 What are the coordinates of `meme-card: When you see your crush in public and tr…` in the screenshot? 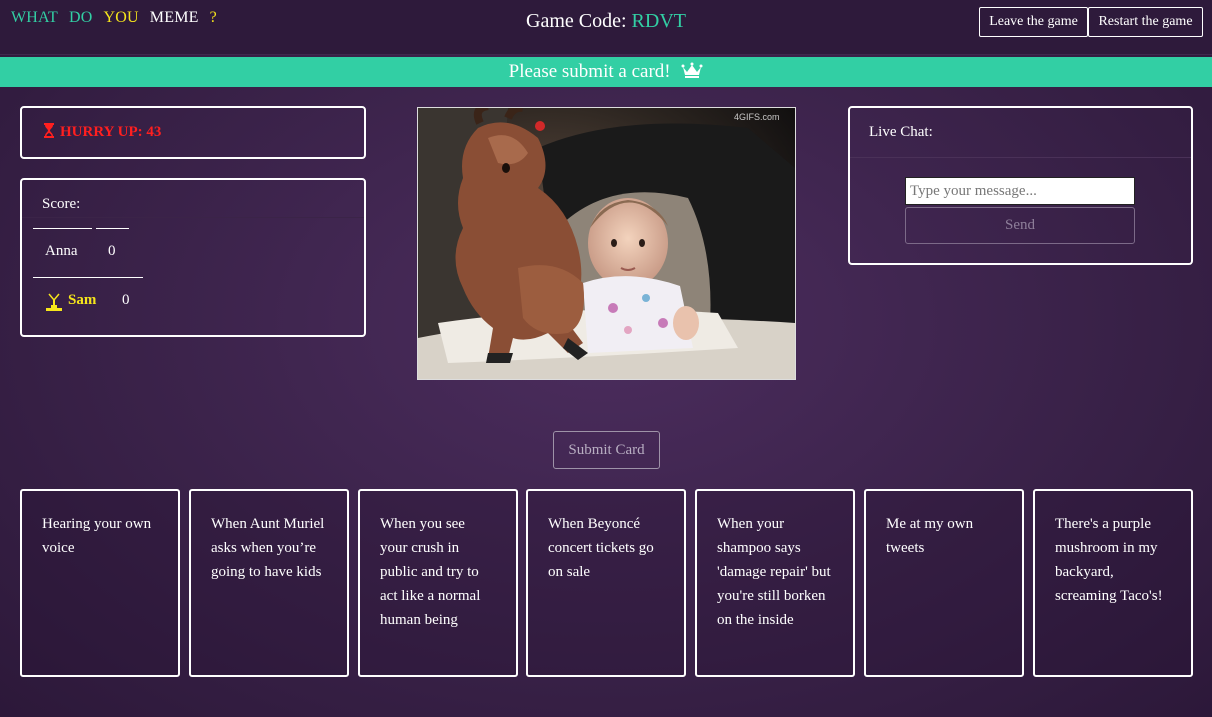 It's located at (438, 583).